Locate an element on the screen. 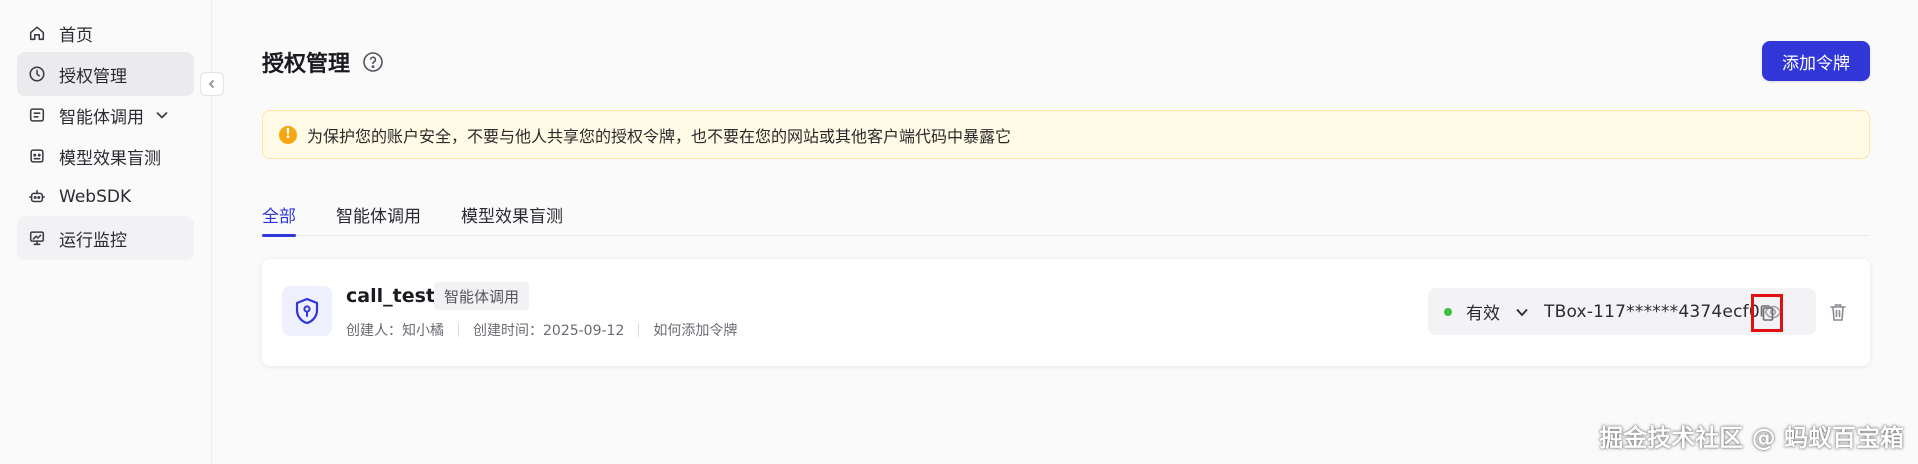  tab-agent-call: 智能体调用 is located at coordinates (378, 214).